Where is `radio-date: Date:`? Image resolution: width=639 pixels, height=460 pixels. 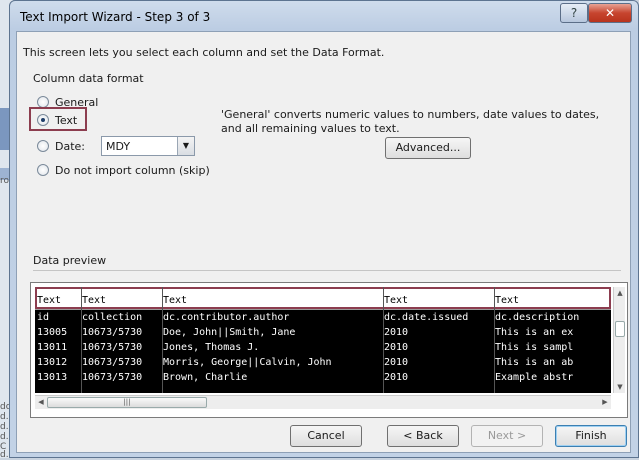
radio-date: Date: is located at coordinates (61, 146).